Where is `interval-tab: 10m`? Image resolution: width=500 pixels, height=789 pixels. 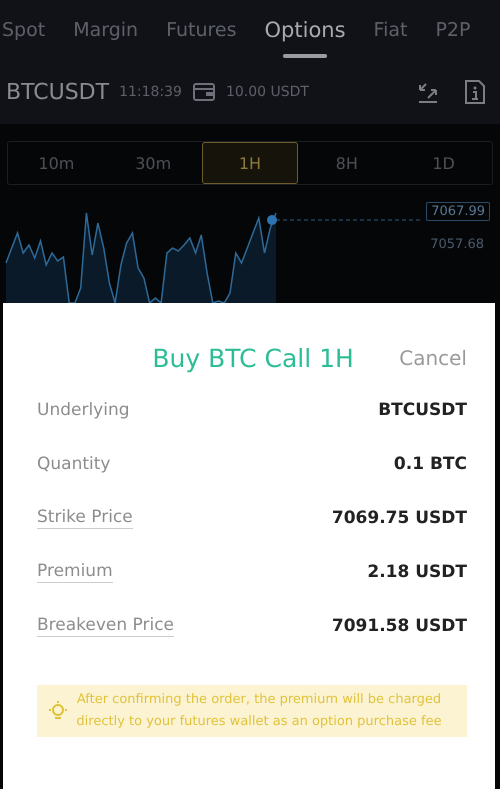
interval-tab: 10m is located at coordinates (56, 163).